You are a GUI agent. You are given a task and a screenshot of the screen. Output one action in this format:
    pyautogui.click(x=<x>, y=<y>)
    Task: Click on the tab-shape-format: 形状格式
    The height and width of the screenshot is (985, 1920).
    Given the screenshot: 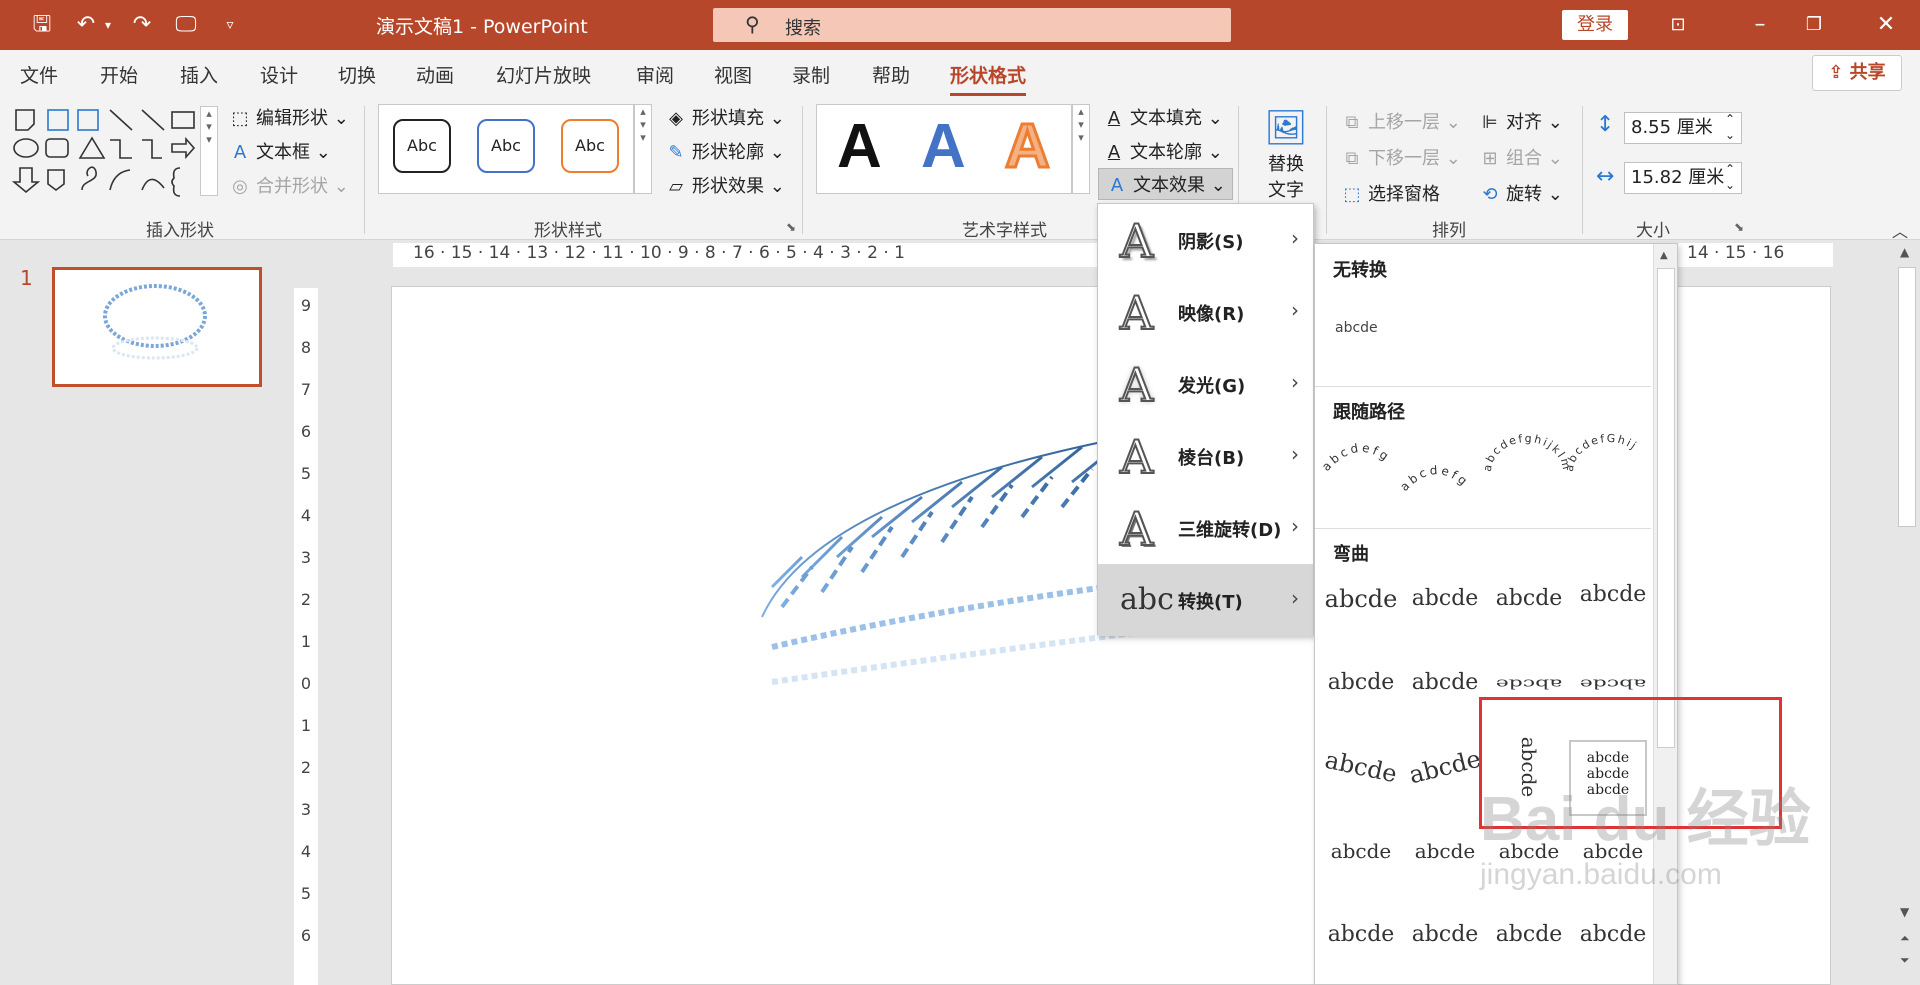 What is the action you would take?
    pyautogui.click(x=988, y=78)
    